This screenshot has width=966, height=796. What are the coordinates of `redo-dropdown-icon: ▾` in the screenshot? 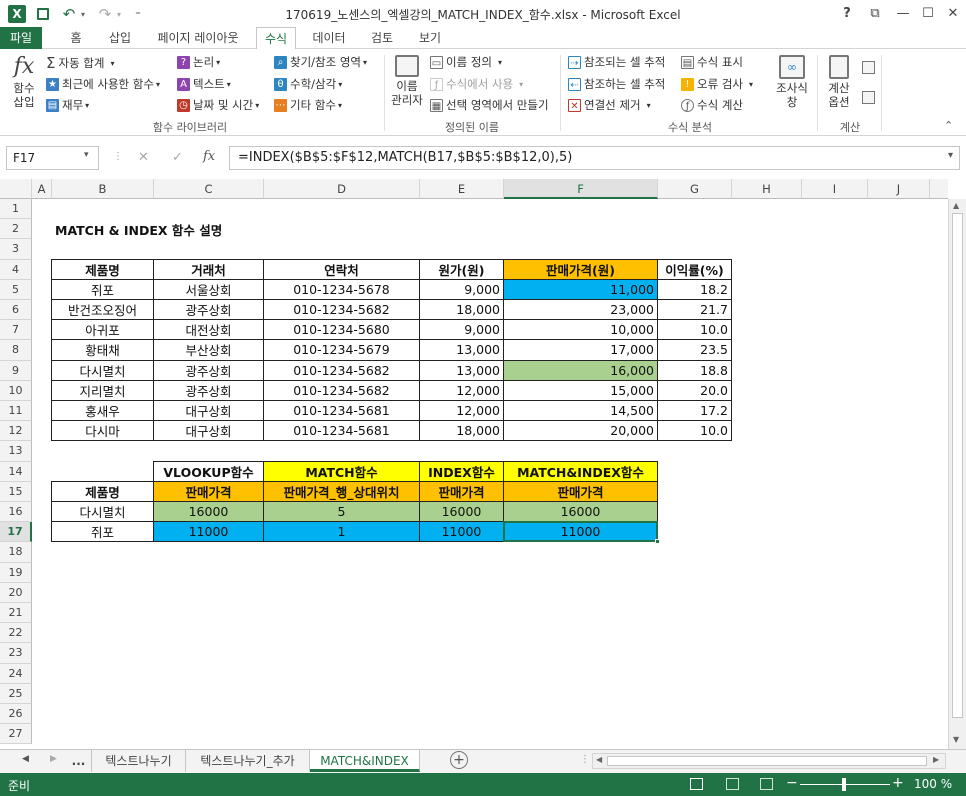 It's located at (119, 14).